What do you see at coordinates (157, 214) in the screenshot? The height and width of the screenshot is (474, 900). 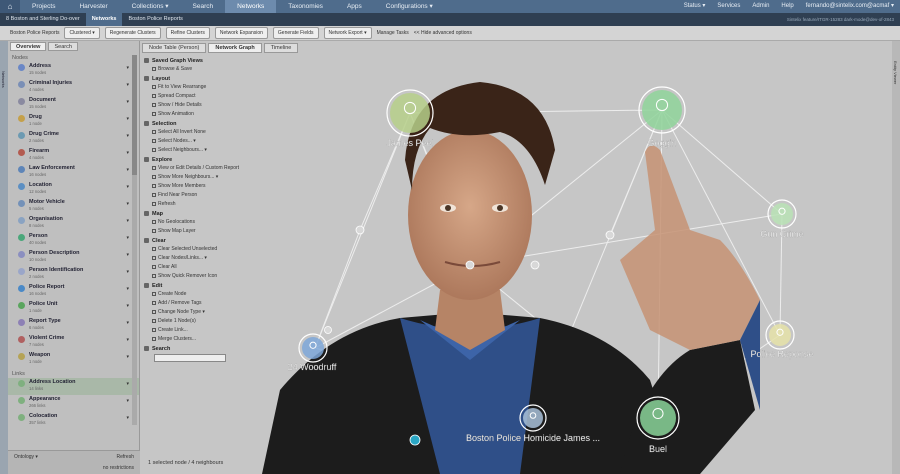 I see `panel-section-title: Map` at bounding box center [157, 214].